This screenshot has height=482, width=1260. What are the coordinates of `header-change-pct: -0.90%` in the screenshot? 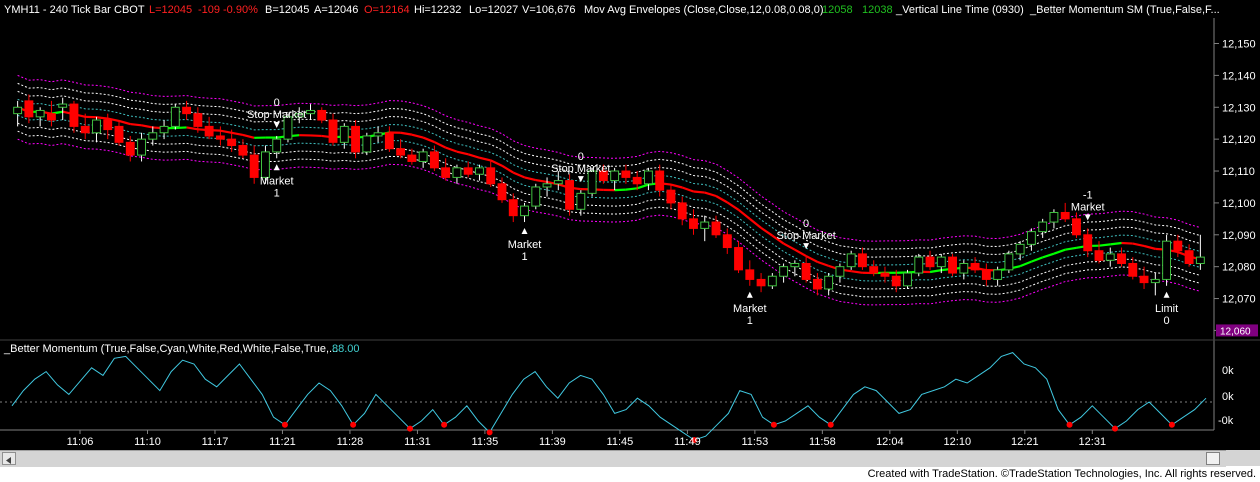 It's located at (240, 10).